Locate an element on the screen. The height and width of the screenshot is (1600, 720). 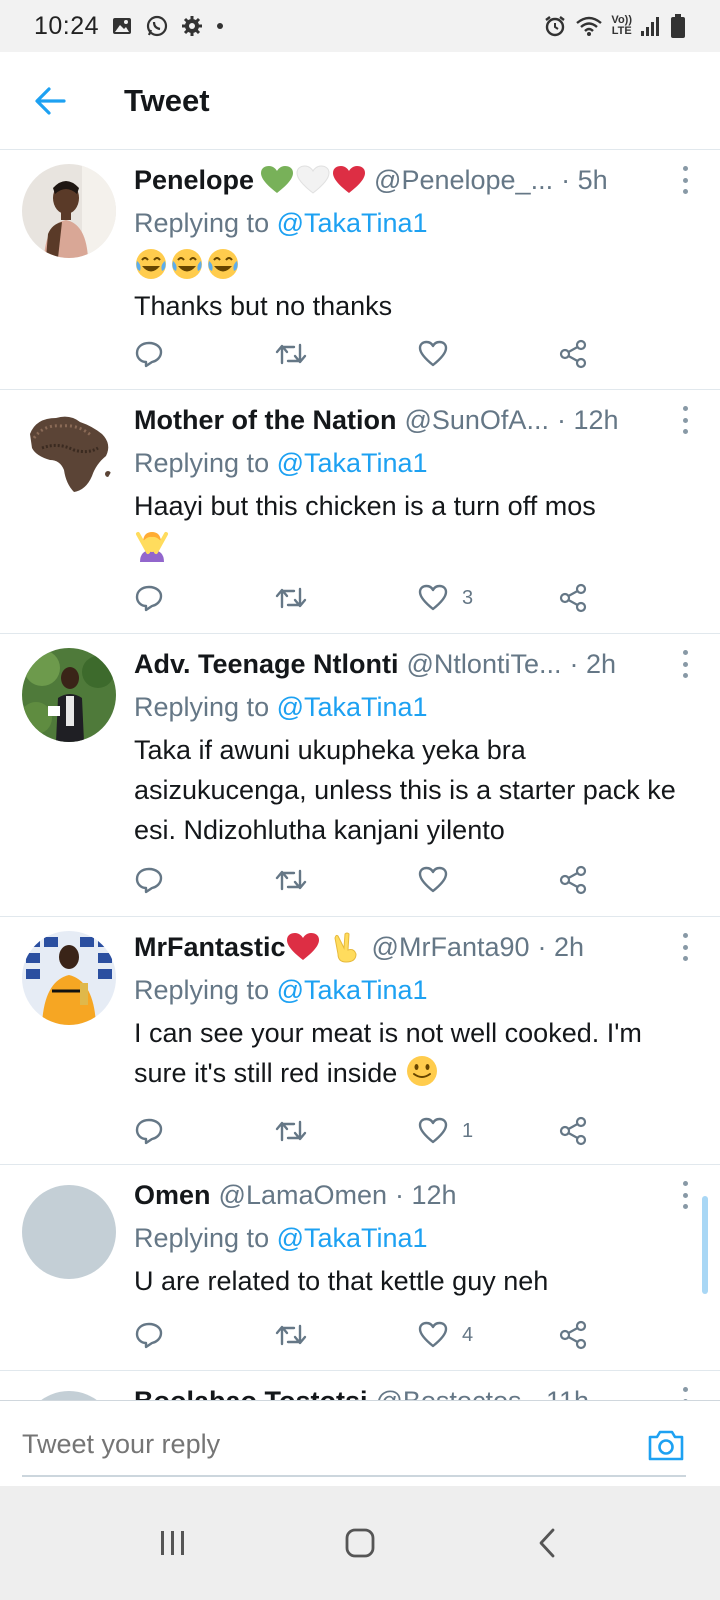
wifi-icon is located at coordinates (589, 26).